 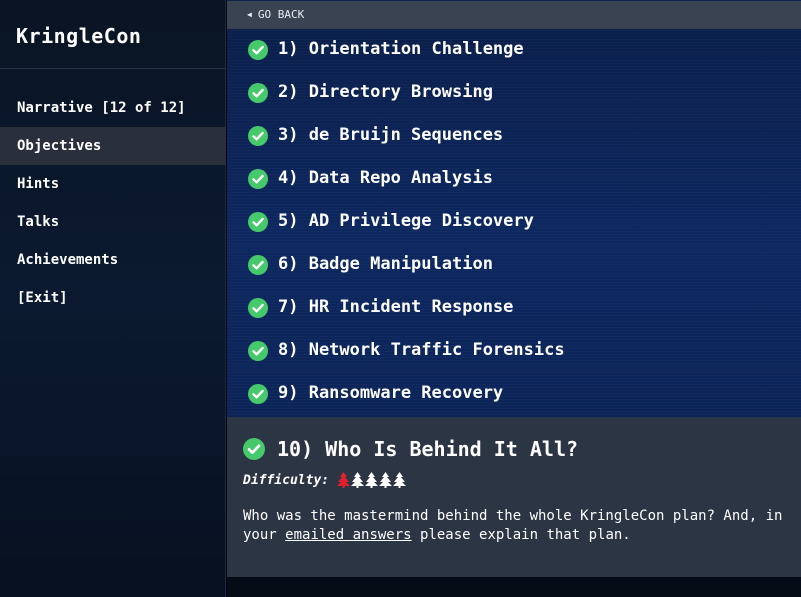 What do you see at coordinates (113, 184) in the screenshot?
I see `sidebar-item-hints: Hints` at bounding box center [113, 184].